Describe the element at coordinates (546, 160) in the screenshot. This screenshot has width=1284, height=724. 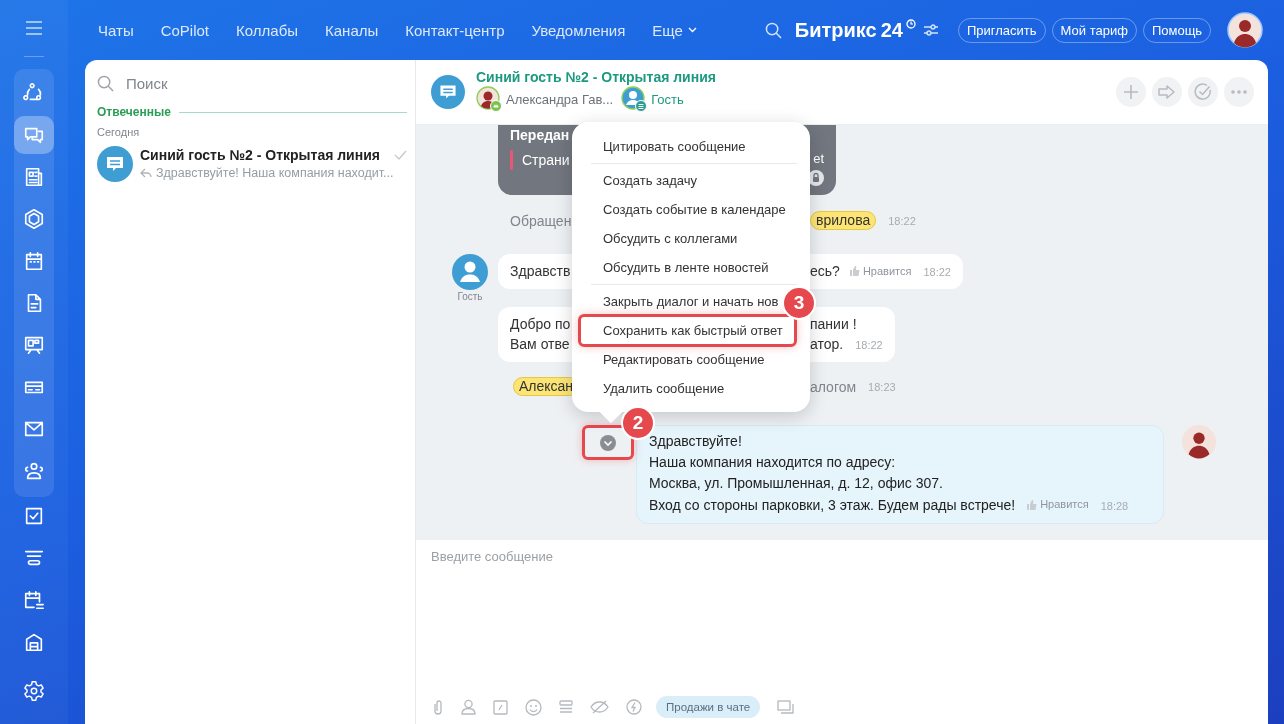
I see `quote-text: Страни` at that location.